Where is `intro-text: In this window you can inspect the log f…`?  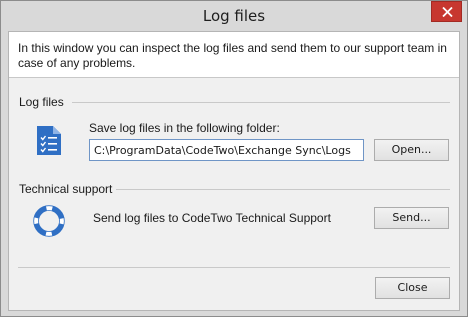 intro-text: In this window you can inspect the log f… is located at coordinates (232, 55).